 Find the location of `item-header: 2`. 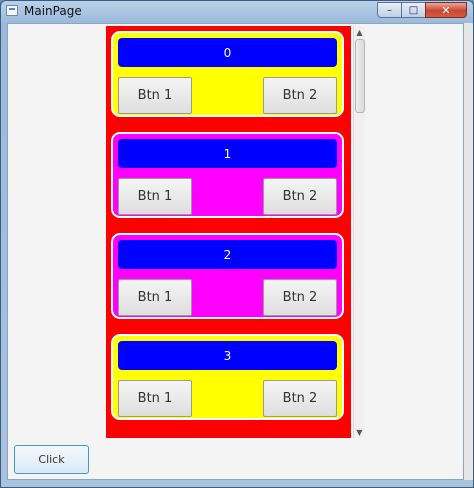

item-header: 2 is located at coordinates (227, 254).